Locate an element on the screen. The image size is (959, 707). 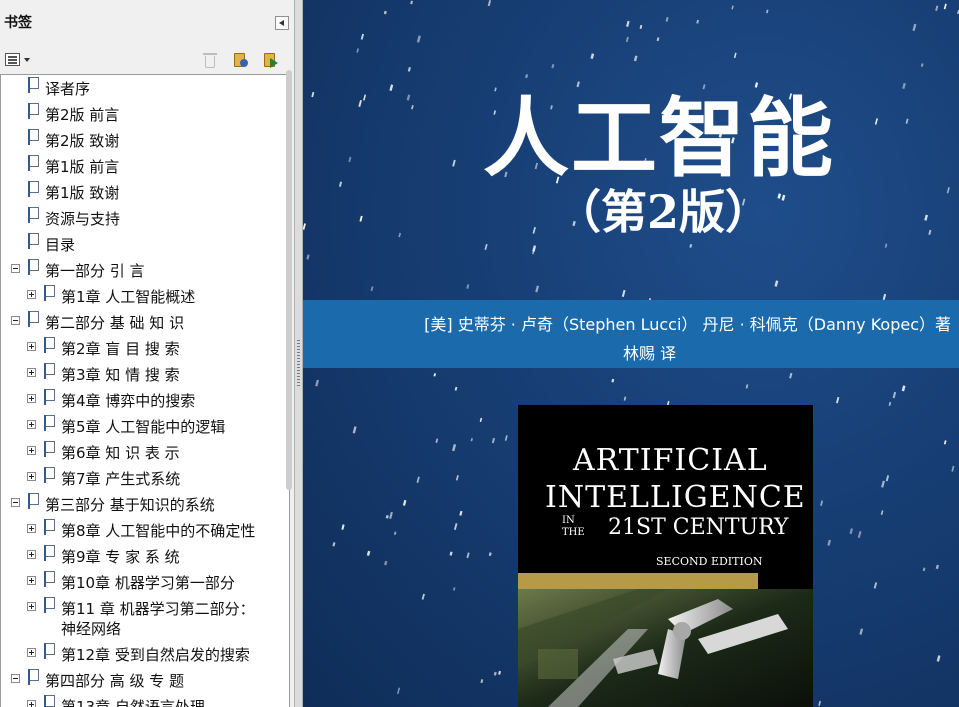
bookmark-label: 第13章 自然语言处理 is located at coordinates (133, 702).